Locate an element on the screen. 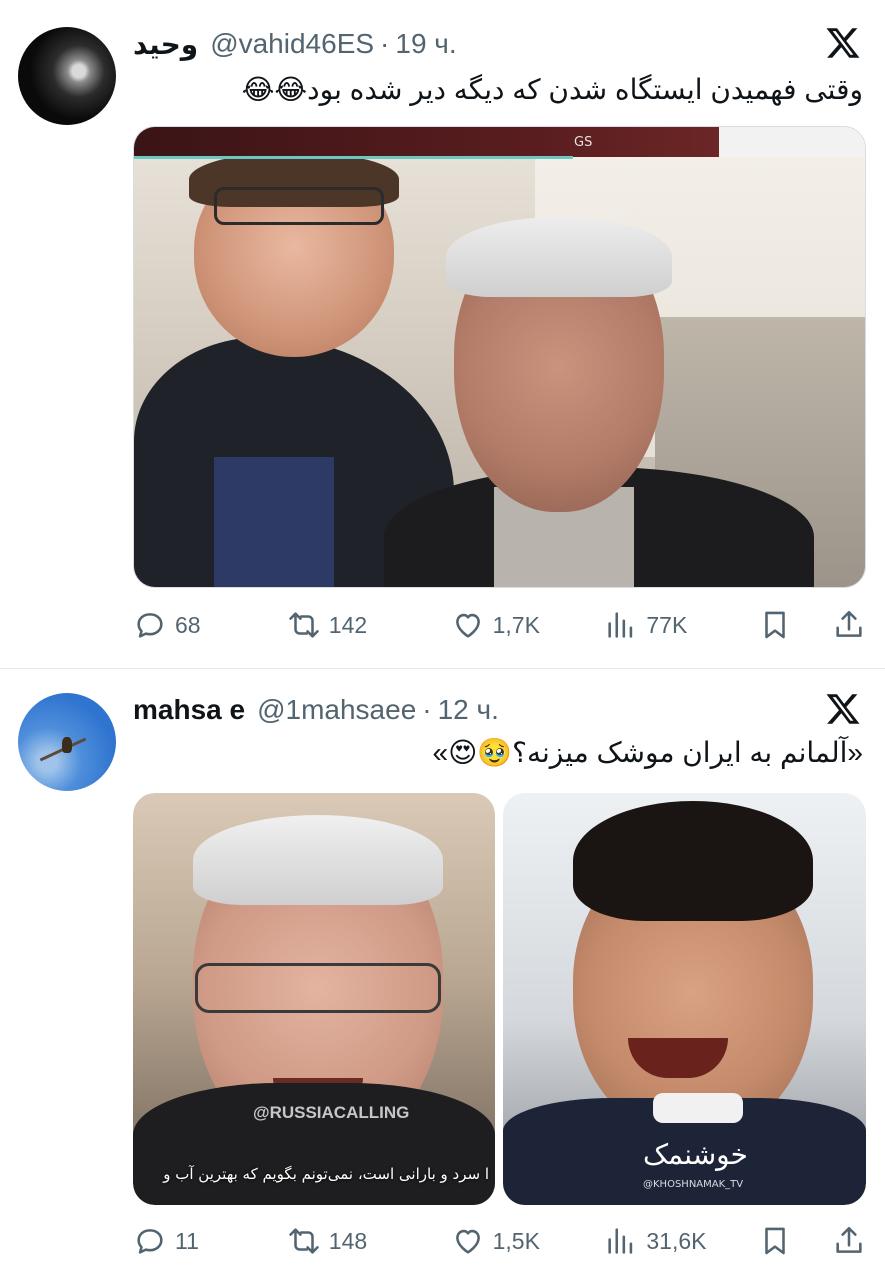 This screenshot has height=1280, width=885. retweet-button: 142 is located at coordinates (352, 625).